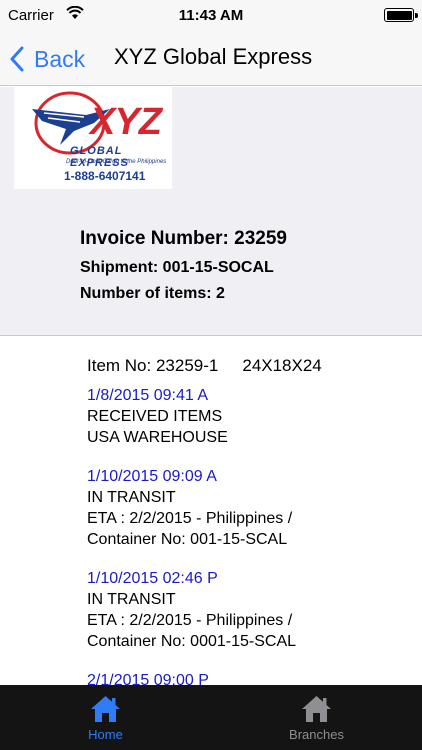  I want to click on tab-home: Home, so click(105, 717).